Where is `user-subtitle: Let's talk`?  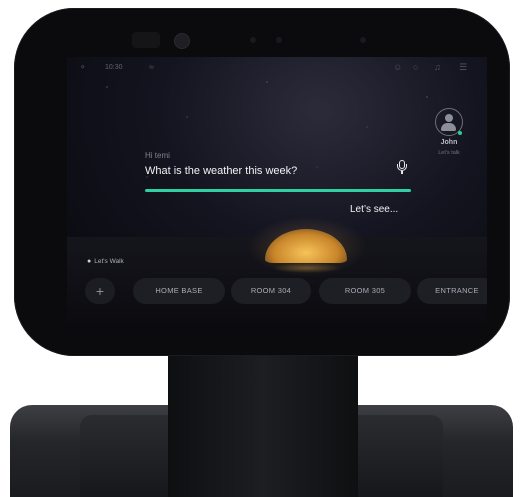 user-subtitle: Let's talk is located at coordinates (449, 153).